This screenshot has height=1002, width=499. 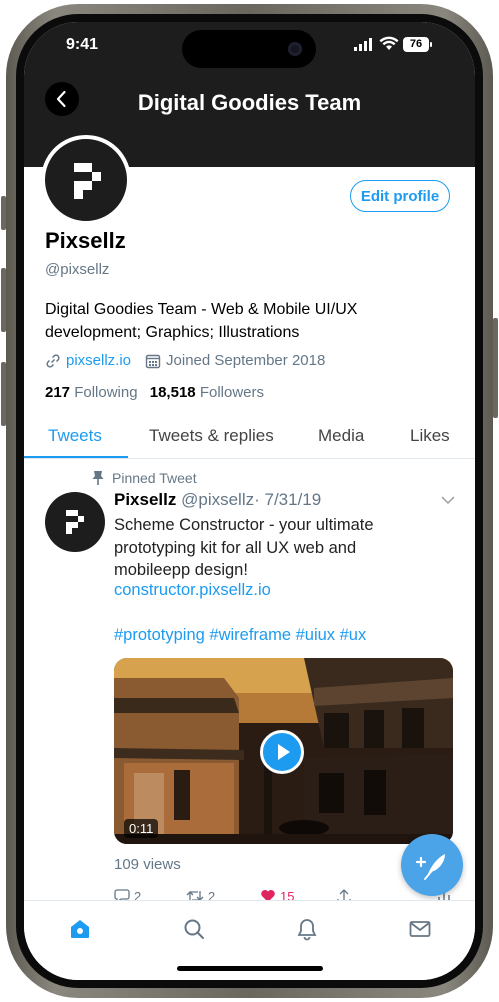 I want to click on tweet-header: Pixsellz @pixsellz· 7/31/19, so click(x=217, y=500).